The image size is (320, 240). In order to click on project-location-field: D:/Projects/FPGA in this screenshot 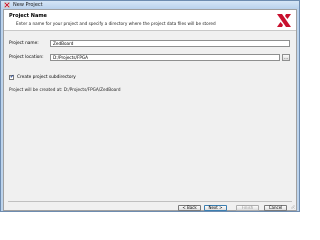, I will do `click(165, 57)`.